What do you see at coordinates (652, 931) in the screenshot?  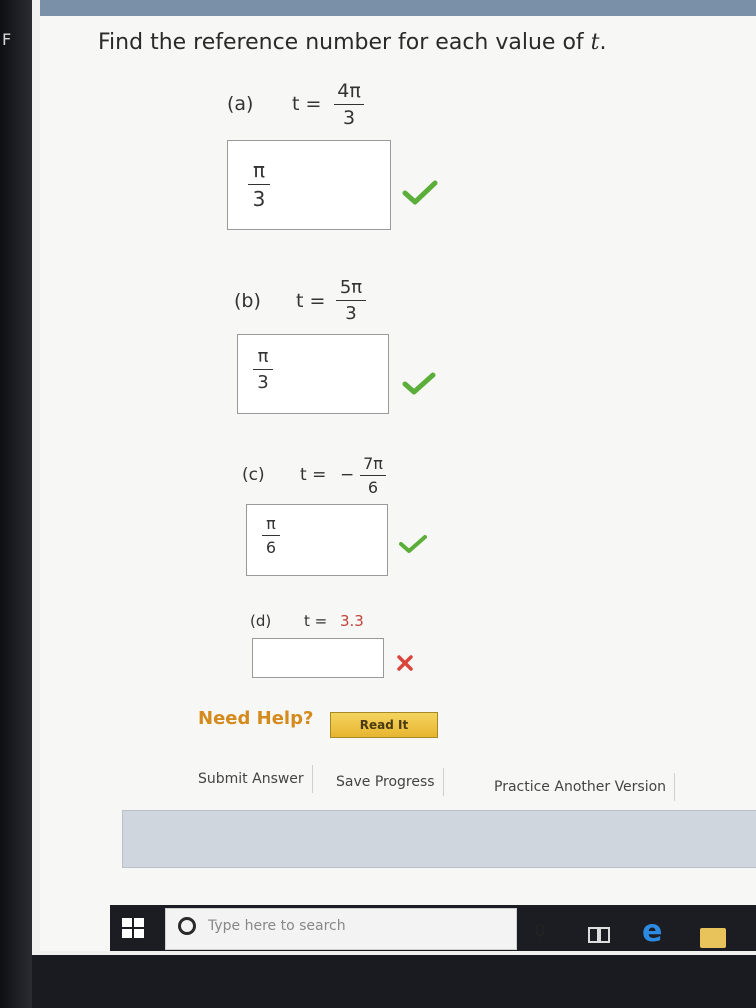 I see `edge-browser-icon: e` at bounding box center [652, 931].